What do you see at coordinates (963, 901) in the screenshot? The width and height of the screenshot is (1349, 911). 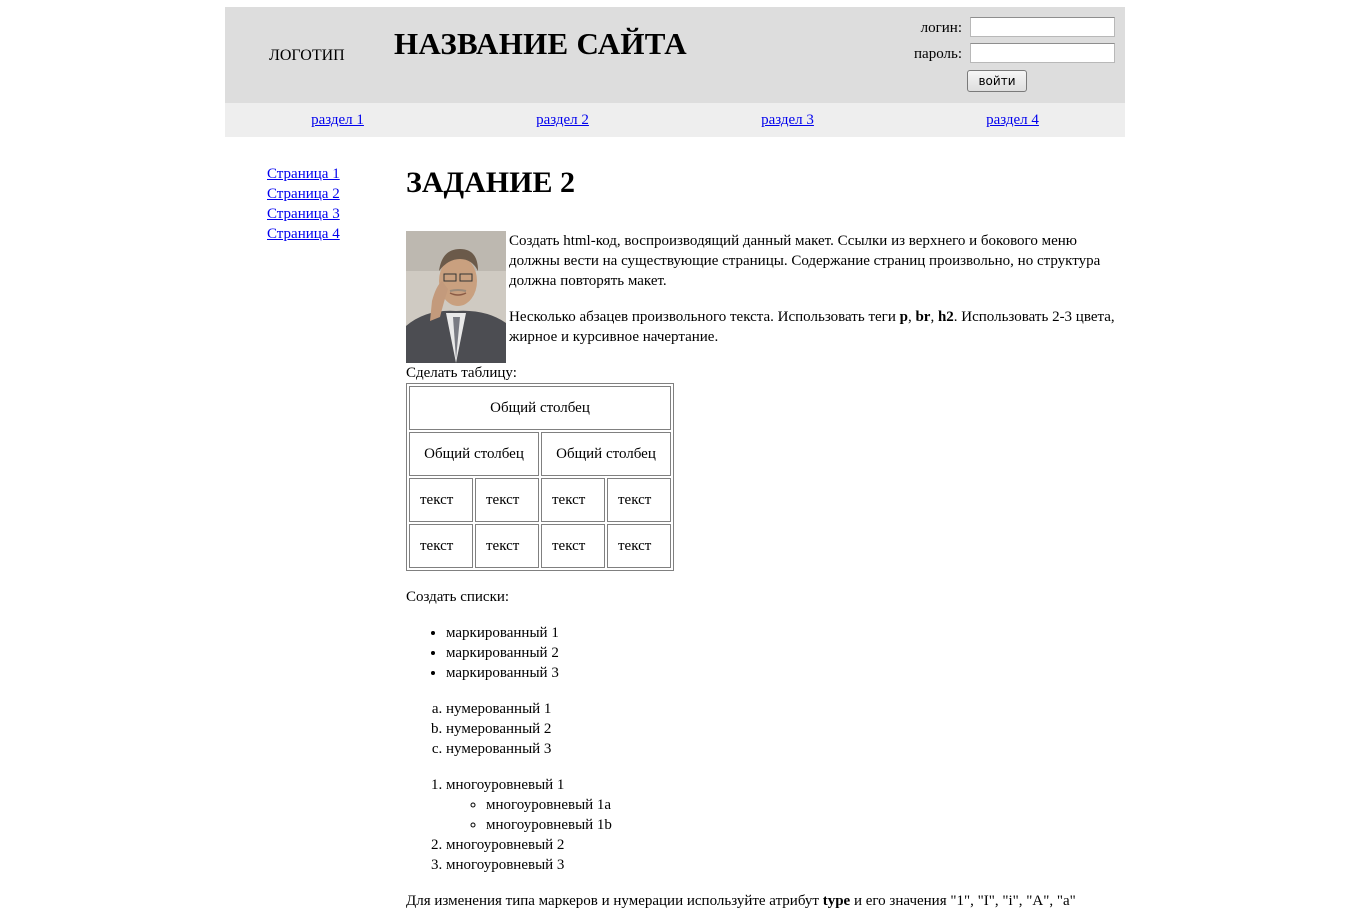 I see `note-end: и его значения "1", "I", "i", "A", "a"` at bounding box center [963, 901].